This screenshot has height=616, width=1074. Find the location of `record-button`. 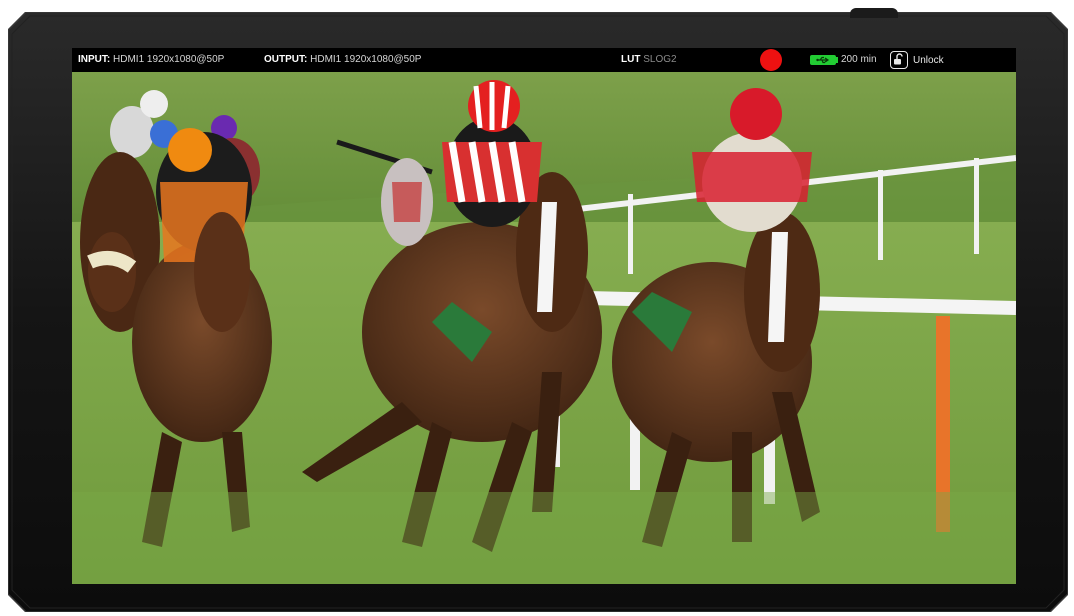

record-button is located at coordinates (771, 60).